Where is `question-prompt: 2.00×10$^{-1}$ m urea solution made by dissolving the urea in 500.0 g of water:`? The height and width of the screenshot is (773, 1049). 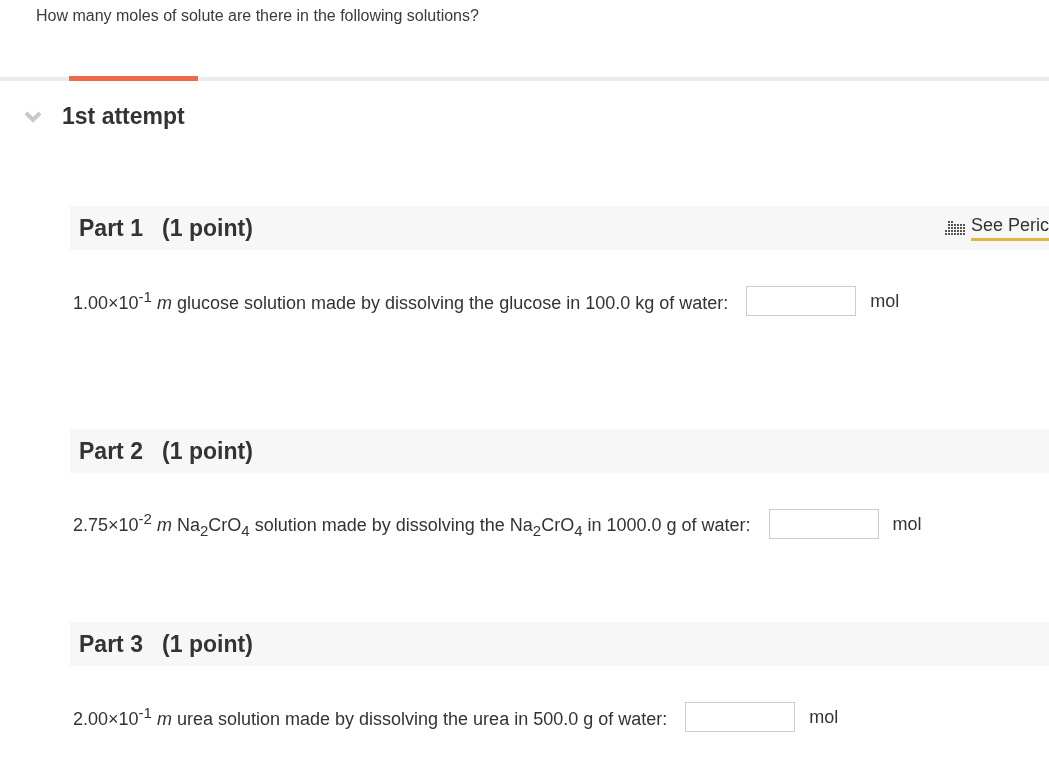
question-prompt: 2.00×10$^{-1}$ m urea solution made by dissolving the urea in 500.0 g of water: is located at coordinates (370, 717).